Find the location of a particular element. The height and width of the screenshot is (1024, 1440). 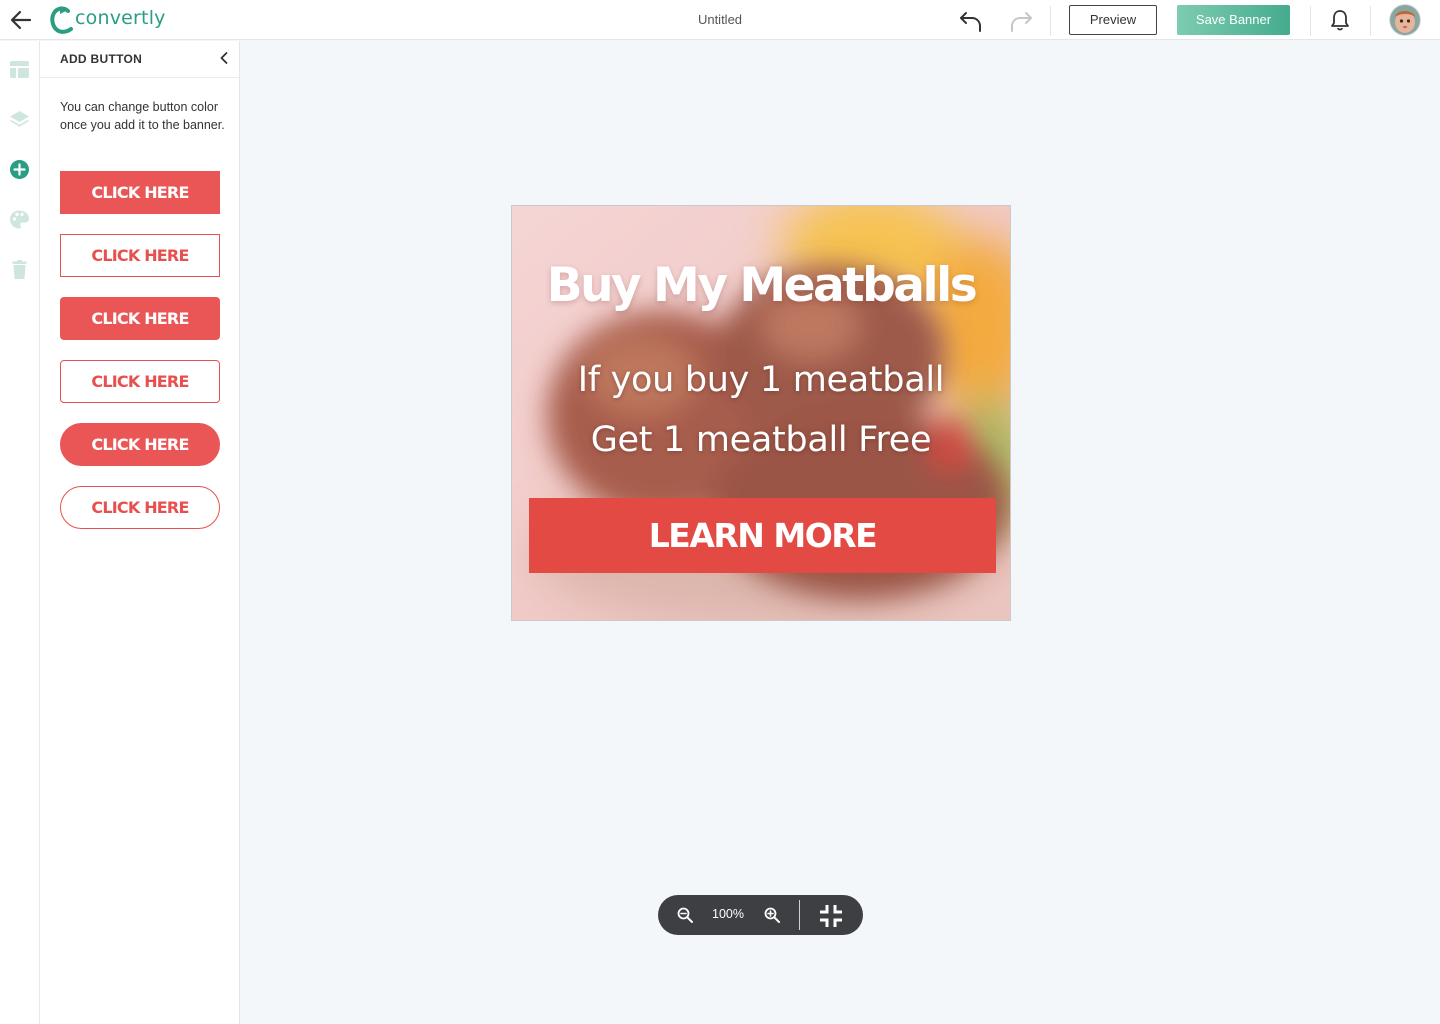

chevron-left-icon is located at coordinates (224, 58).